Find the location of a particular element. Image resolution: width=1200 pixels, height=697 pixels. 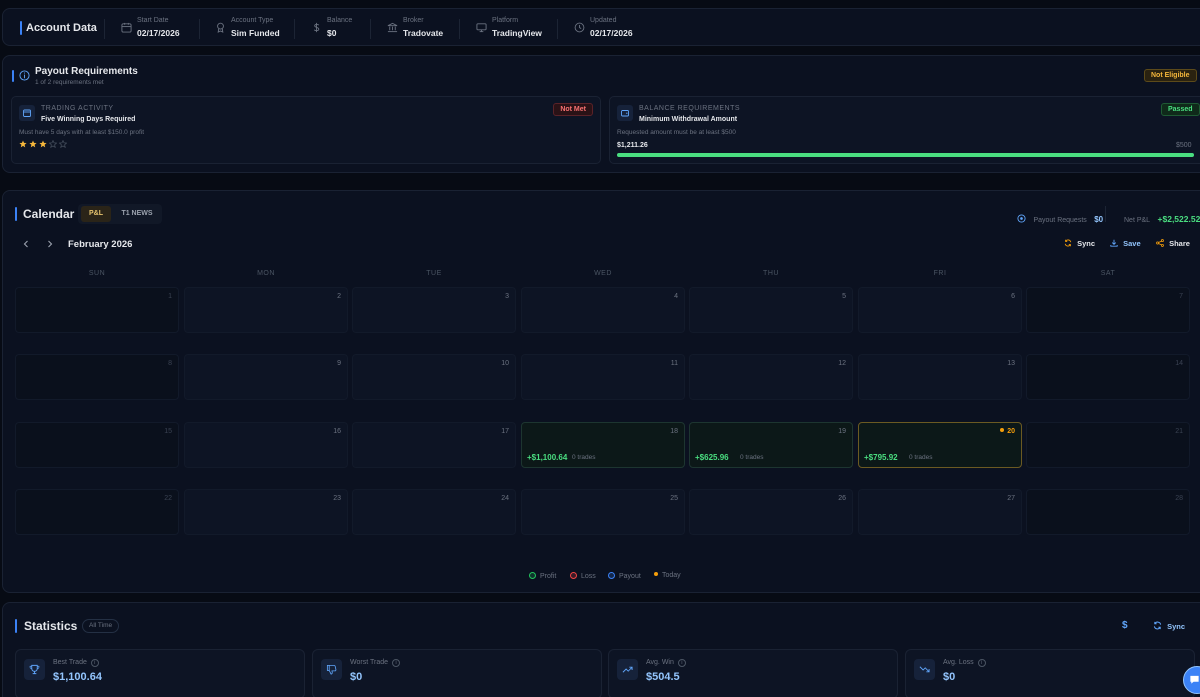

calendar-day-17: 17 is located at coordinates (434, 445).